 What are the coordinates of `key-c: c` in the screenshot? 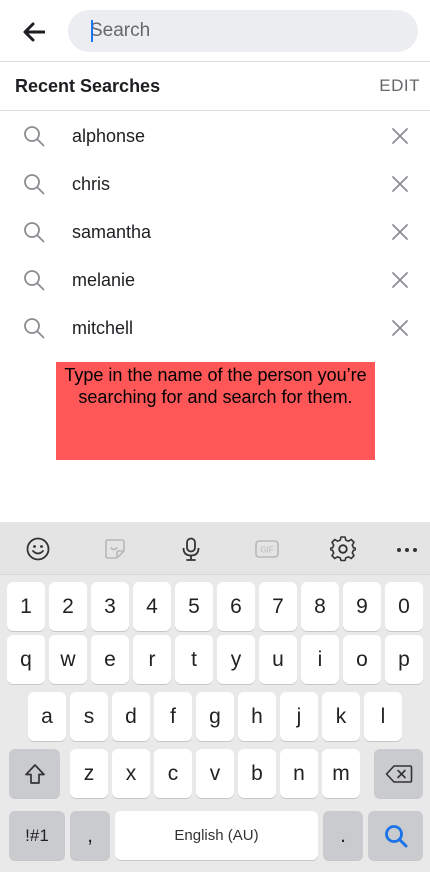 It's located at (173, 773).